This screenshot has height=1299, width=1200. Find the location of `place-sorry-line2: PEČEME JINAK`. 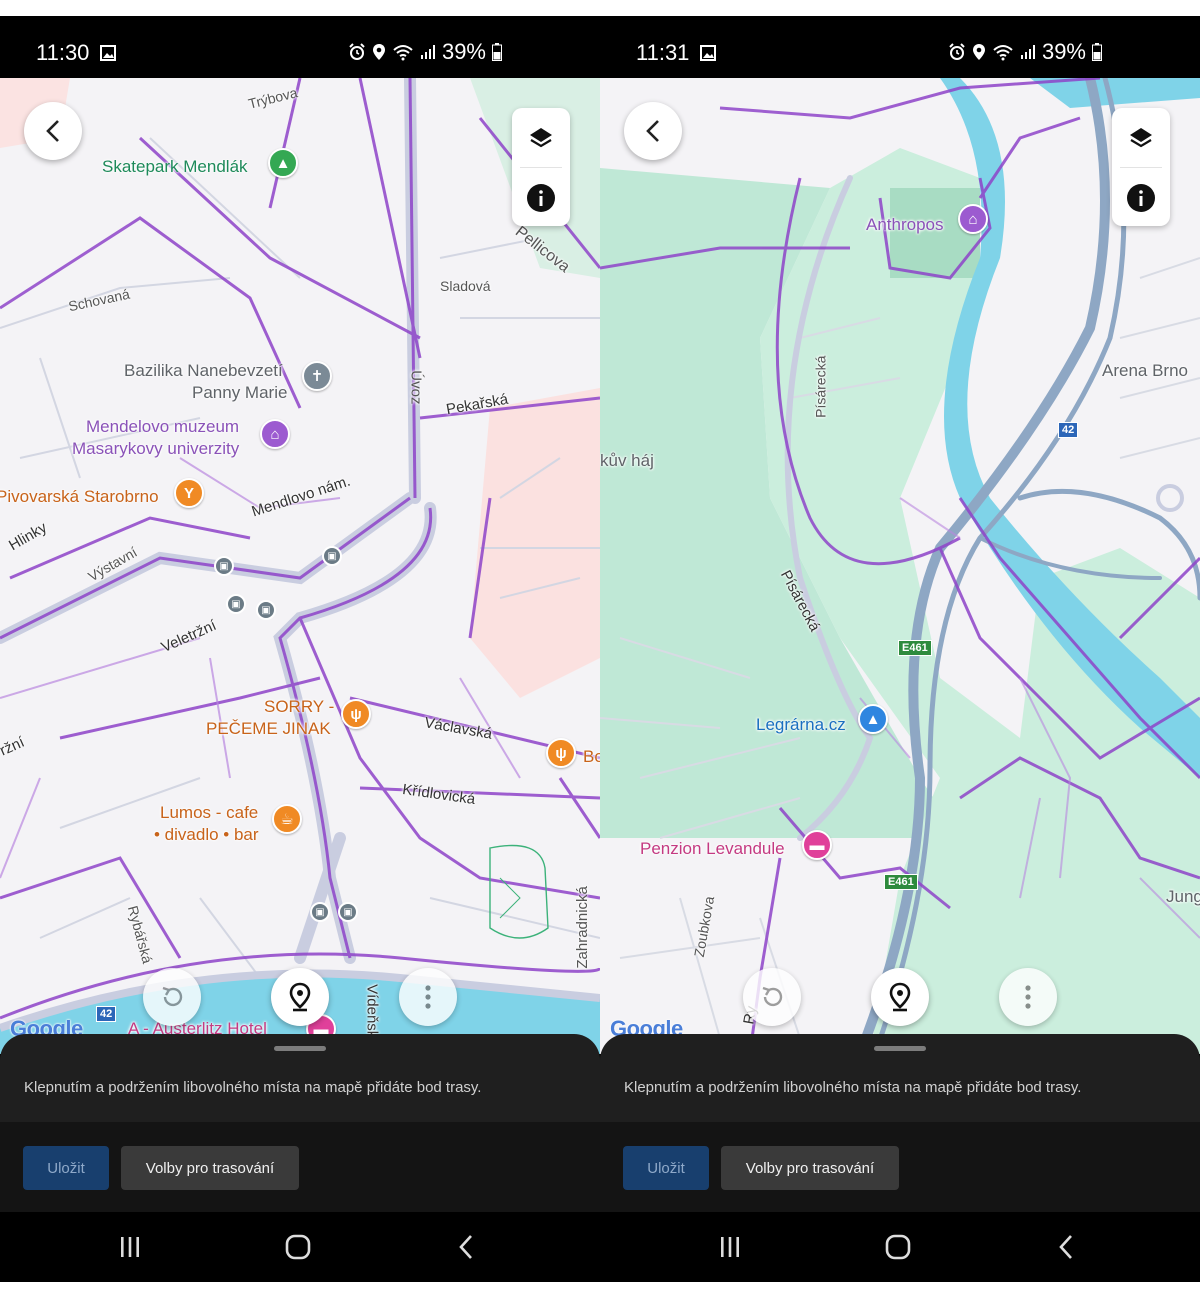

place-sorry-line2: PEČEME JINAK is located at coordinates (268, 728).